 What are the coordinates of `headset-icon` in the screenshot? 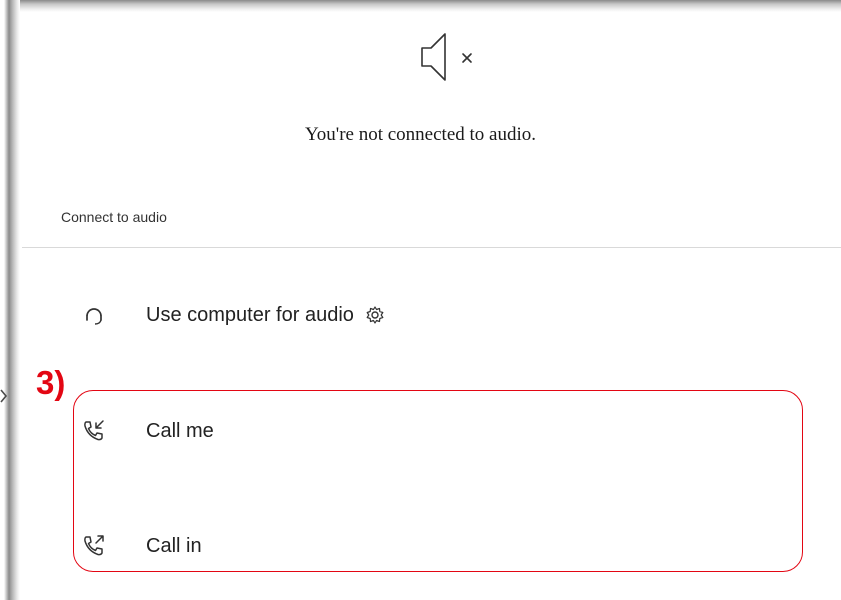 It's located at (94, 315).